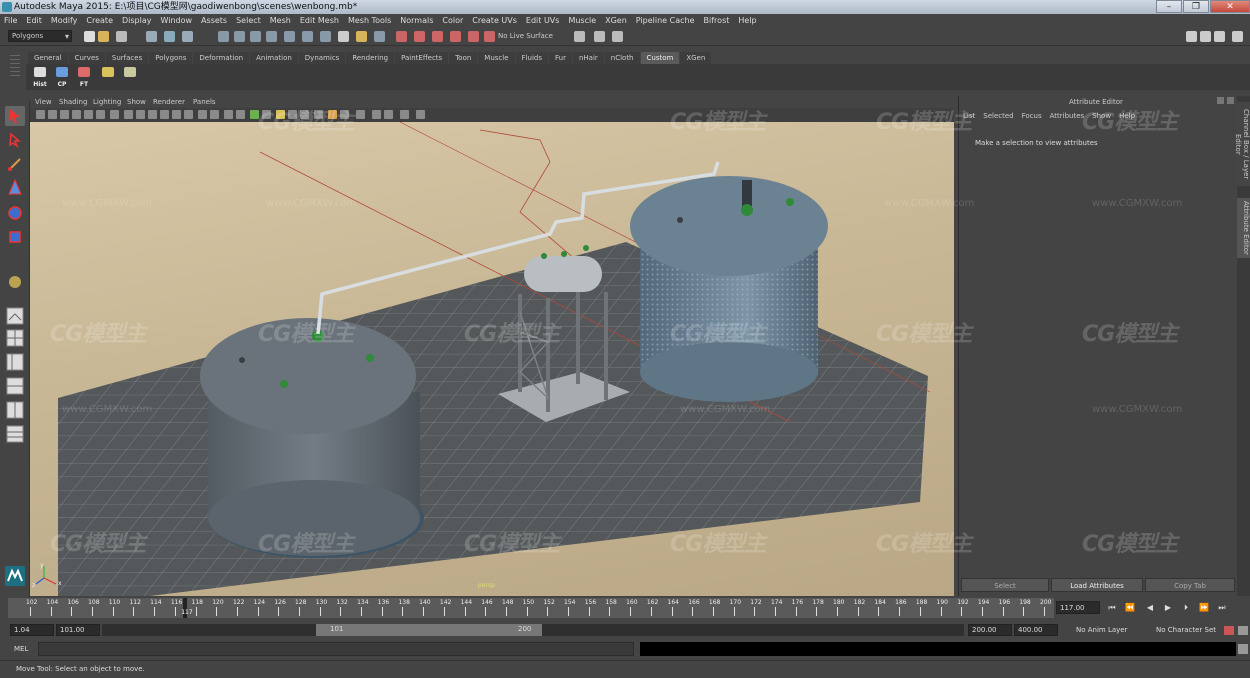 This screenshot has width=1250, height=678. Describe the element at coordinates (140, 114) in the screenshot. I see `resolution-gate-icon` at that location.